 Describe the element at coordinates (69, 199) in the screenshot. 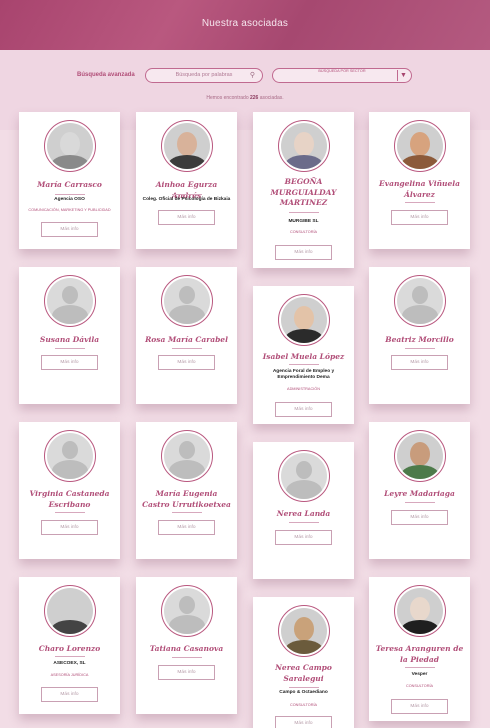

I see `member-company: Agencia OSO` at that location.